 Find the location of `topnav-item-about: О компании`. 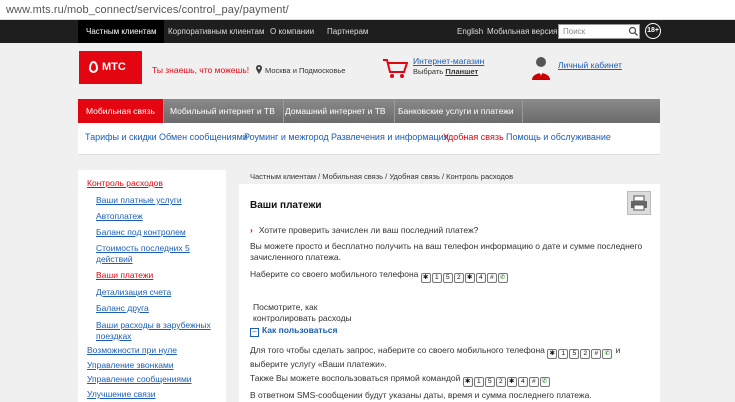

topnav-item-about: О компании is located at coordinates (292, 31).